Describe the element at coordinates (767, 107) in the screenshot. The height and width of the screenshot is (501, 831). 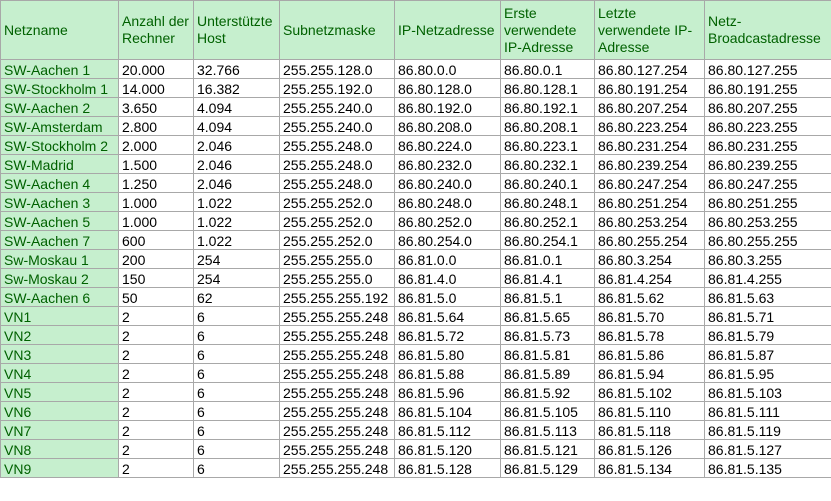
I see `broadcast-cell: 86.80.207.255` at that location.